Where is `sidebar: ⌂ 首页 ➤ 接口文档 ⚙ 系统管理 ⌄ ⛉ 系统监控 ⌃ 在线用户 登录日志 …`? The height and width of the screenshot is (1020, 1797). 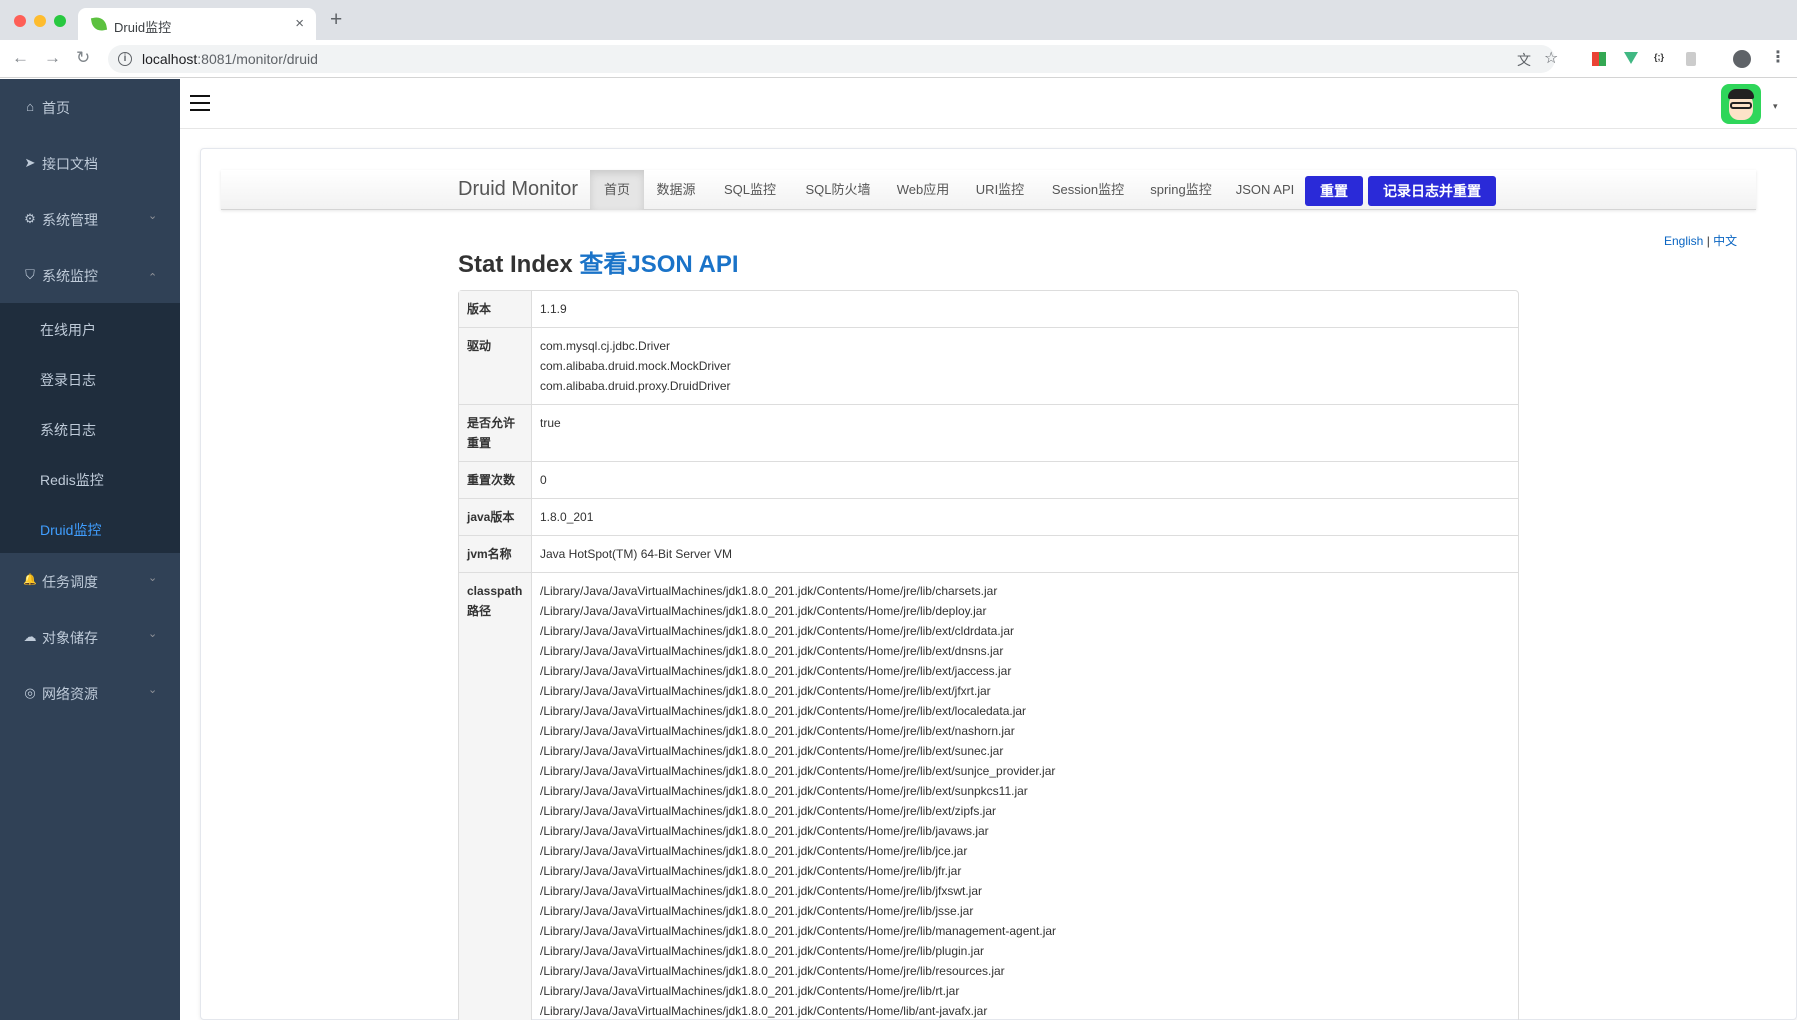 sidebar: ⌂ 首页 ➤ 接口文档 ⚙ 系统管理 ⌄ ⛉ 系统监控 ⌃ 在线用户 登录日志 … is located at coordinates (90, 549).